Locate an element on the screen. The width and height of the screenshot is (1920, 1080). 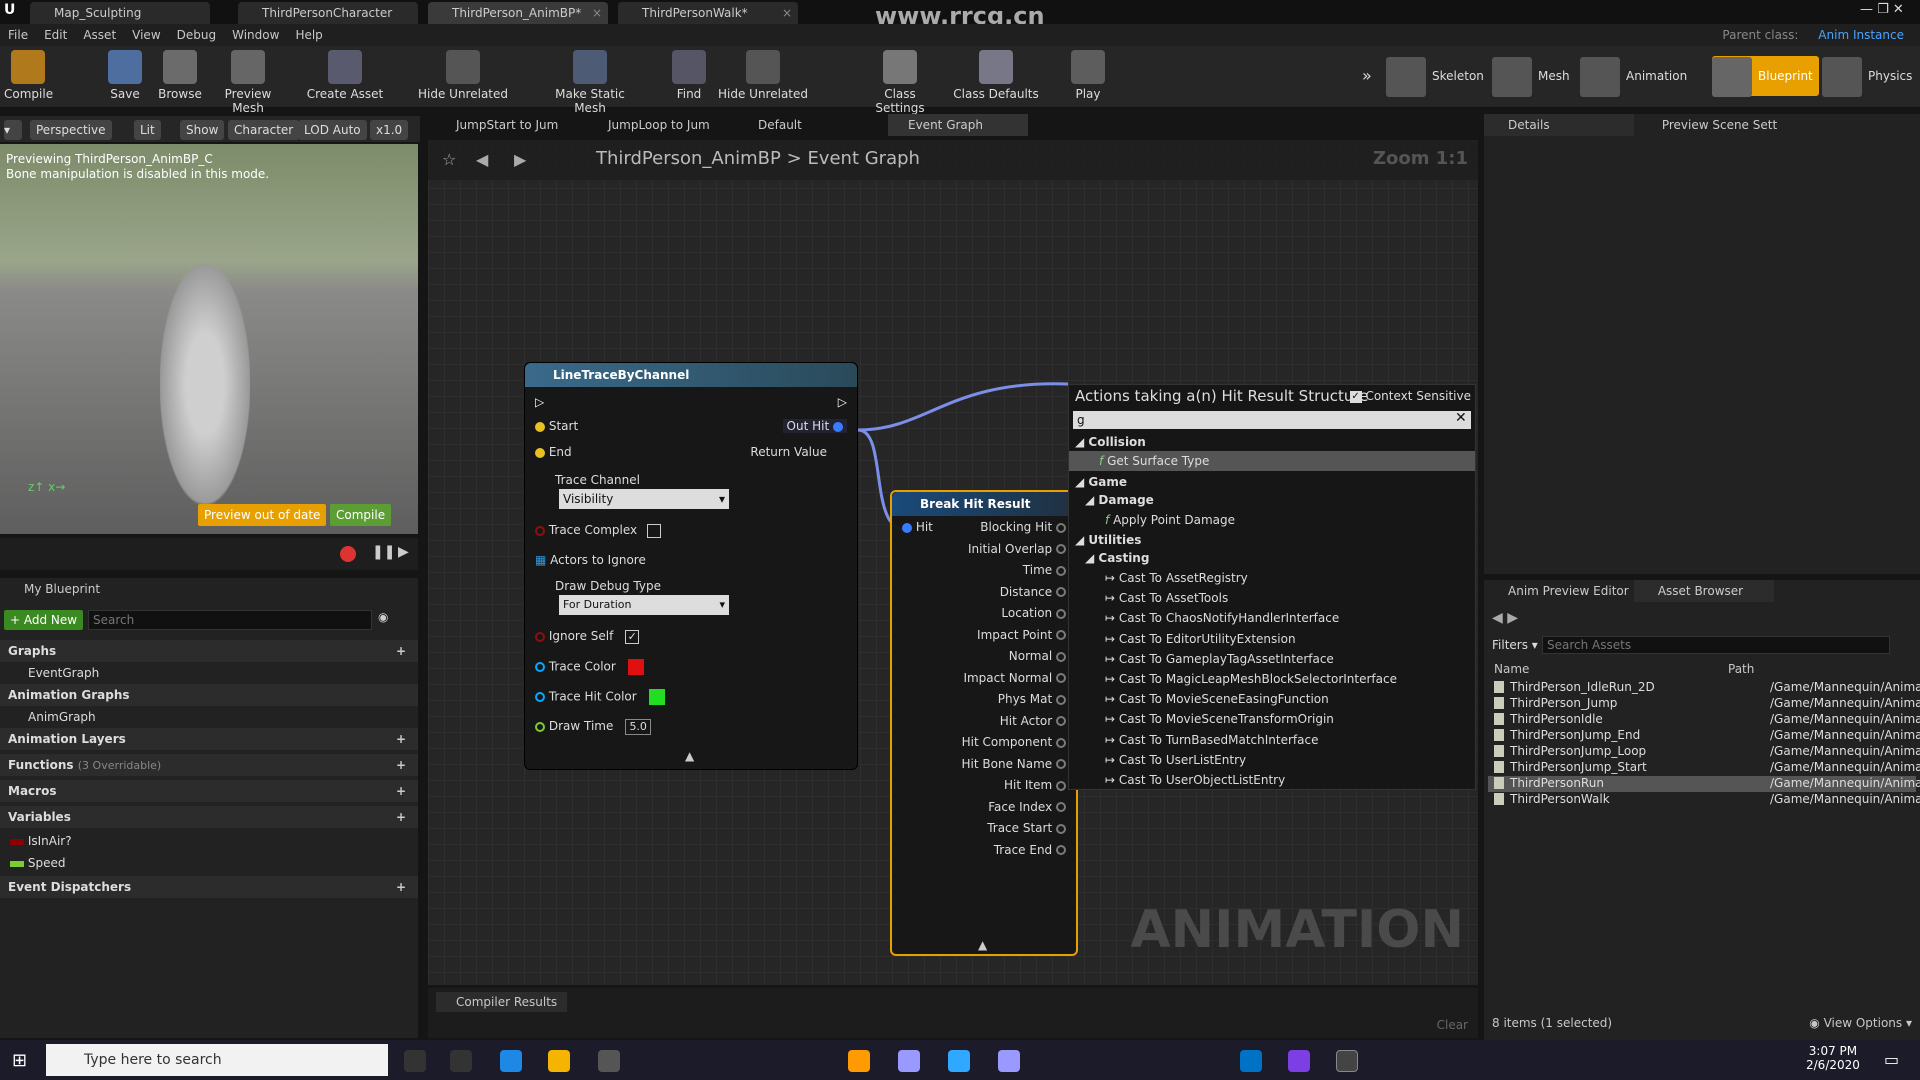
exec-in-pin: ▷ is located at coordinates (539, 402).